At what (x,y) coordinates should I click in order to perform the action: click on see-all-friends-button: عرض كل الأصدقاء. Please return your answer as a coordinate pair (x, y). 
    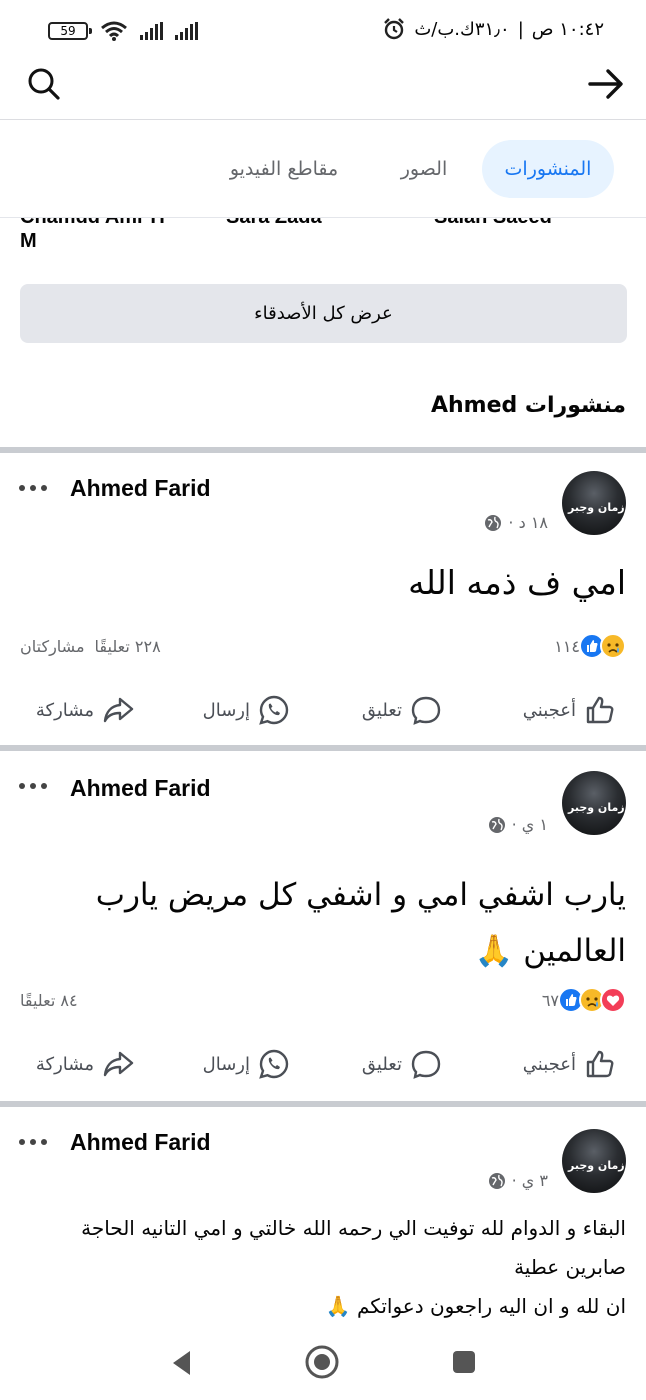
    Looking at the image, I should click on (323, 313).